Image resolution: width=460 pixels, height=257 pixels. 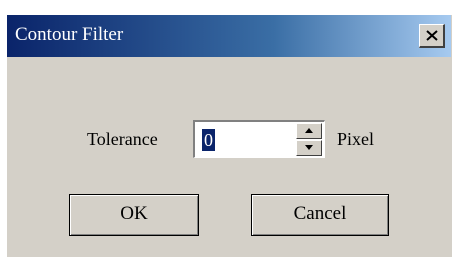 What do you see at coordinates (134, 215) in the screenshot?
I see `ok-button: OK` at bounding box center [134, 215].